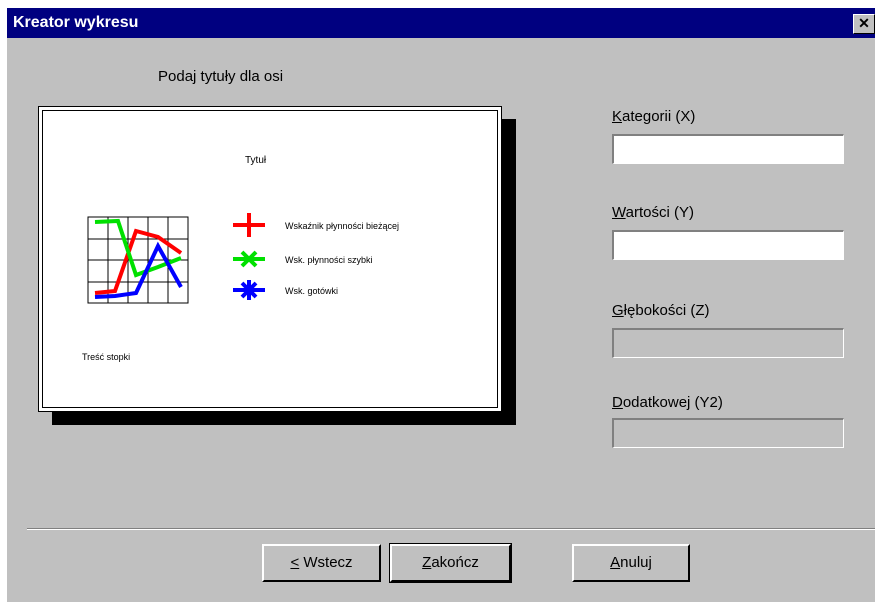 The width and height of the screenshot is (875, 602). What do you see at coordinates (76, 22) in the screenshot?
I see `window-title: Kreator wykresu` at bounding box center [76, 22].